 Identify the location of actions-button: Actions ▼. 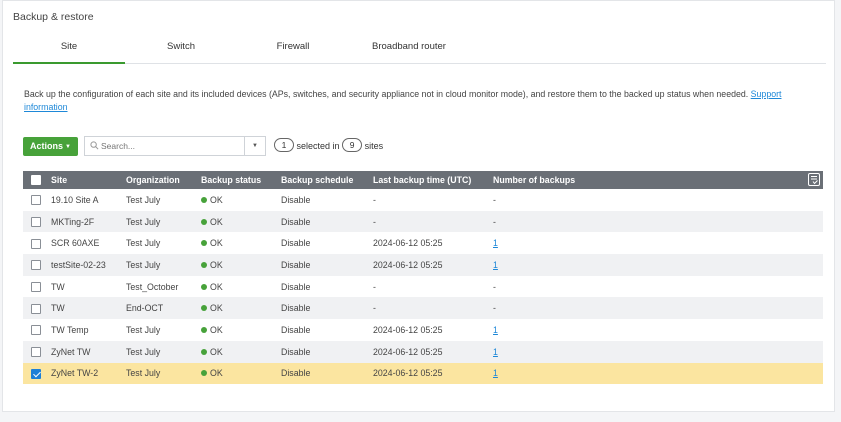
(50, 146).